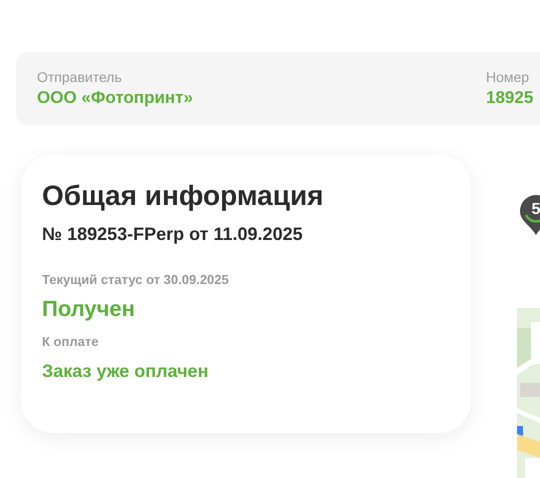 The image size is (540, 478). Describe the element at coordinates (125, 371) in the screenshot. I see `payment-value: Заказ уже оплачен` at that location.